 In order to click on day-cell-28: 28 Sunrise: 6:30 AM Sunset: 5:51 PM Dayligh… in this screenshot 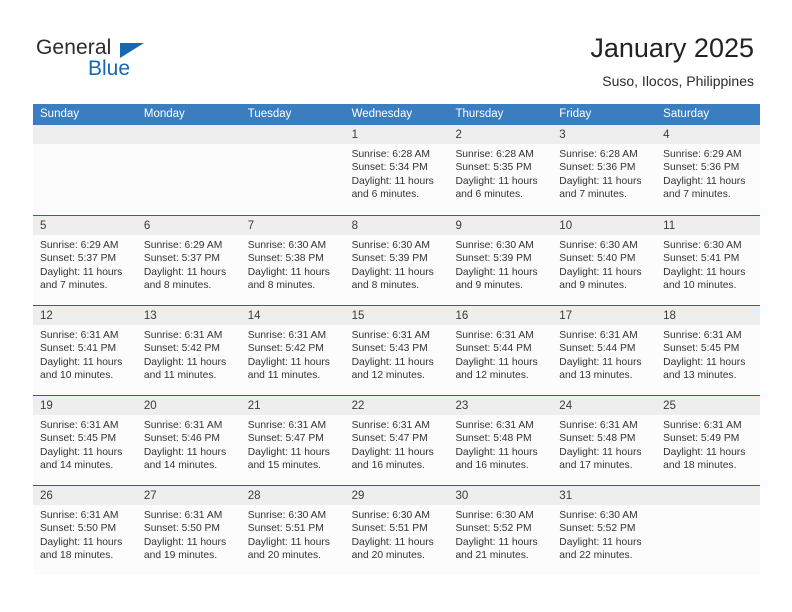, I will do `click(292, 530)`.